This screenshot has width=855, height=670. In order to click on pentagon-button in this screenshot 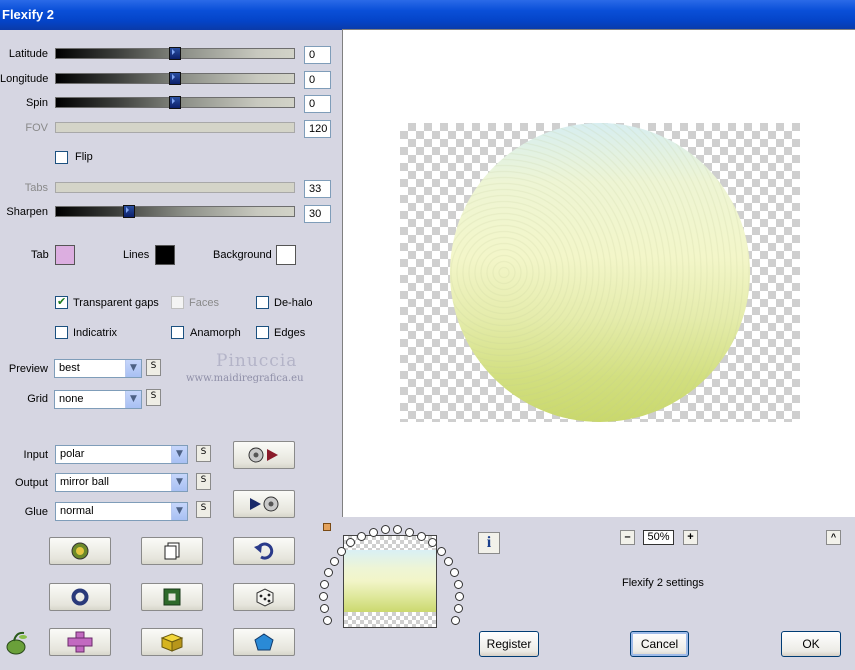, I will do `click(264, 642)`.